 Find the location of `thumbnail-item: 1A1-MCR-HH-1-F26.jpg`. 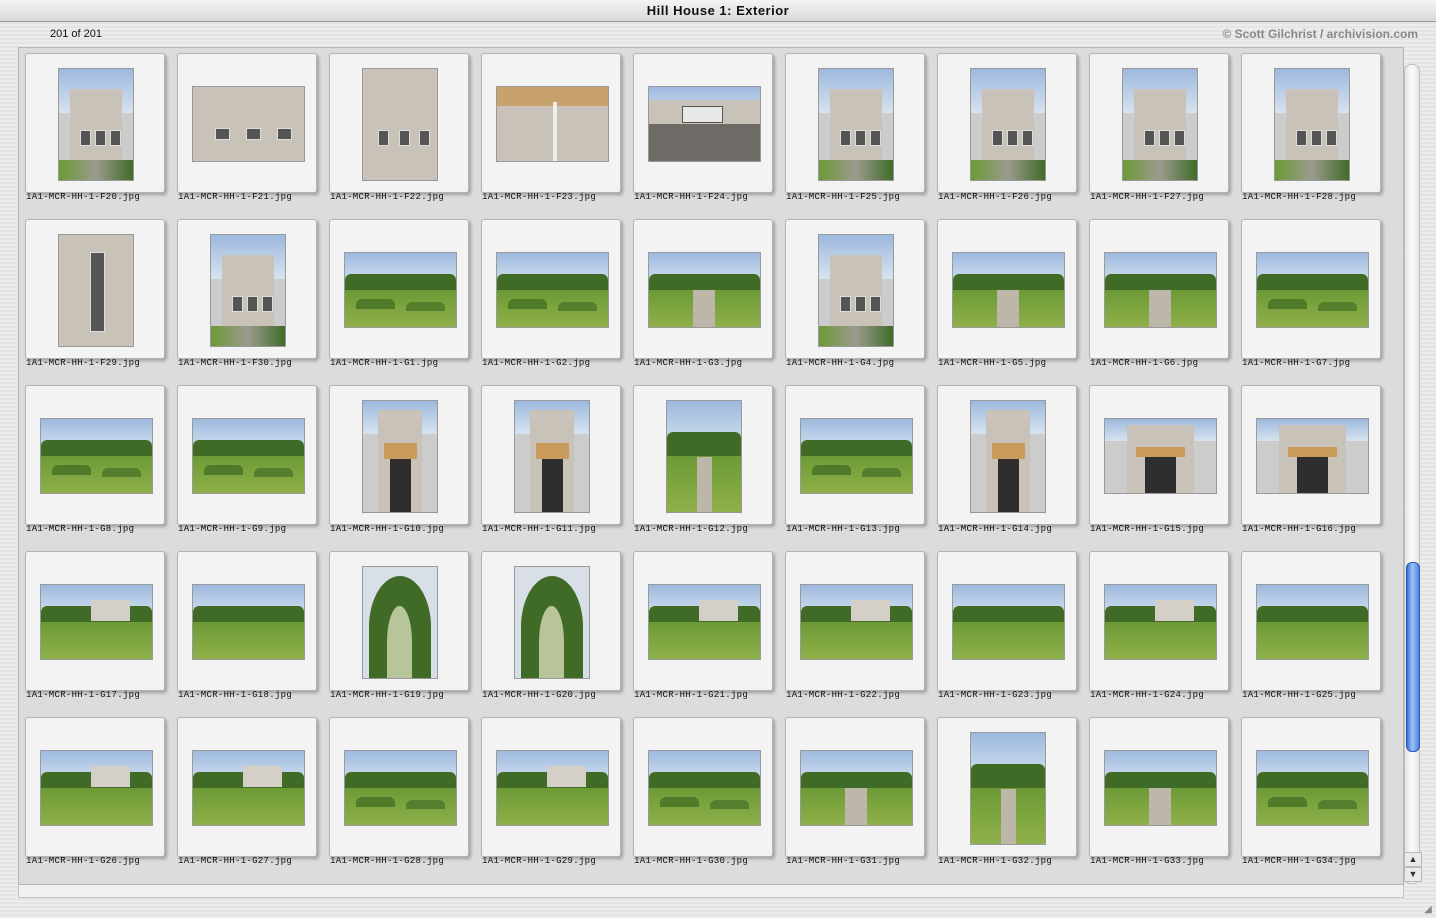

thumbnail-item: 1A1-MCR-HH-1-F26.jpg is located at coordinates (1007, 131).